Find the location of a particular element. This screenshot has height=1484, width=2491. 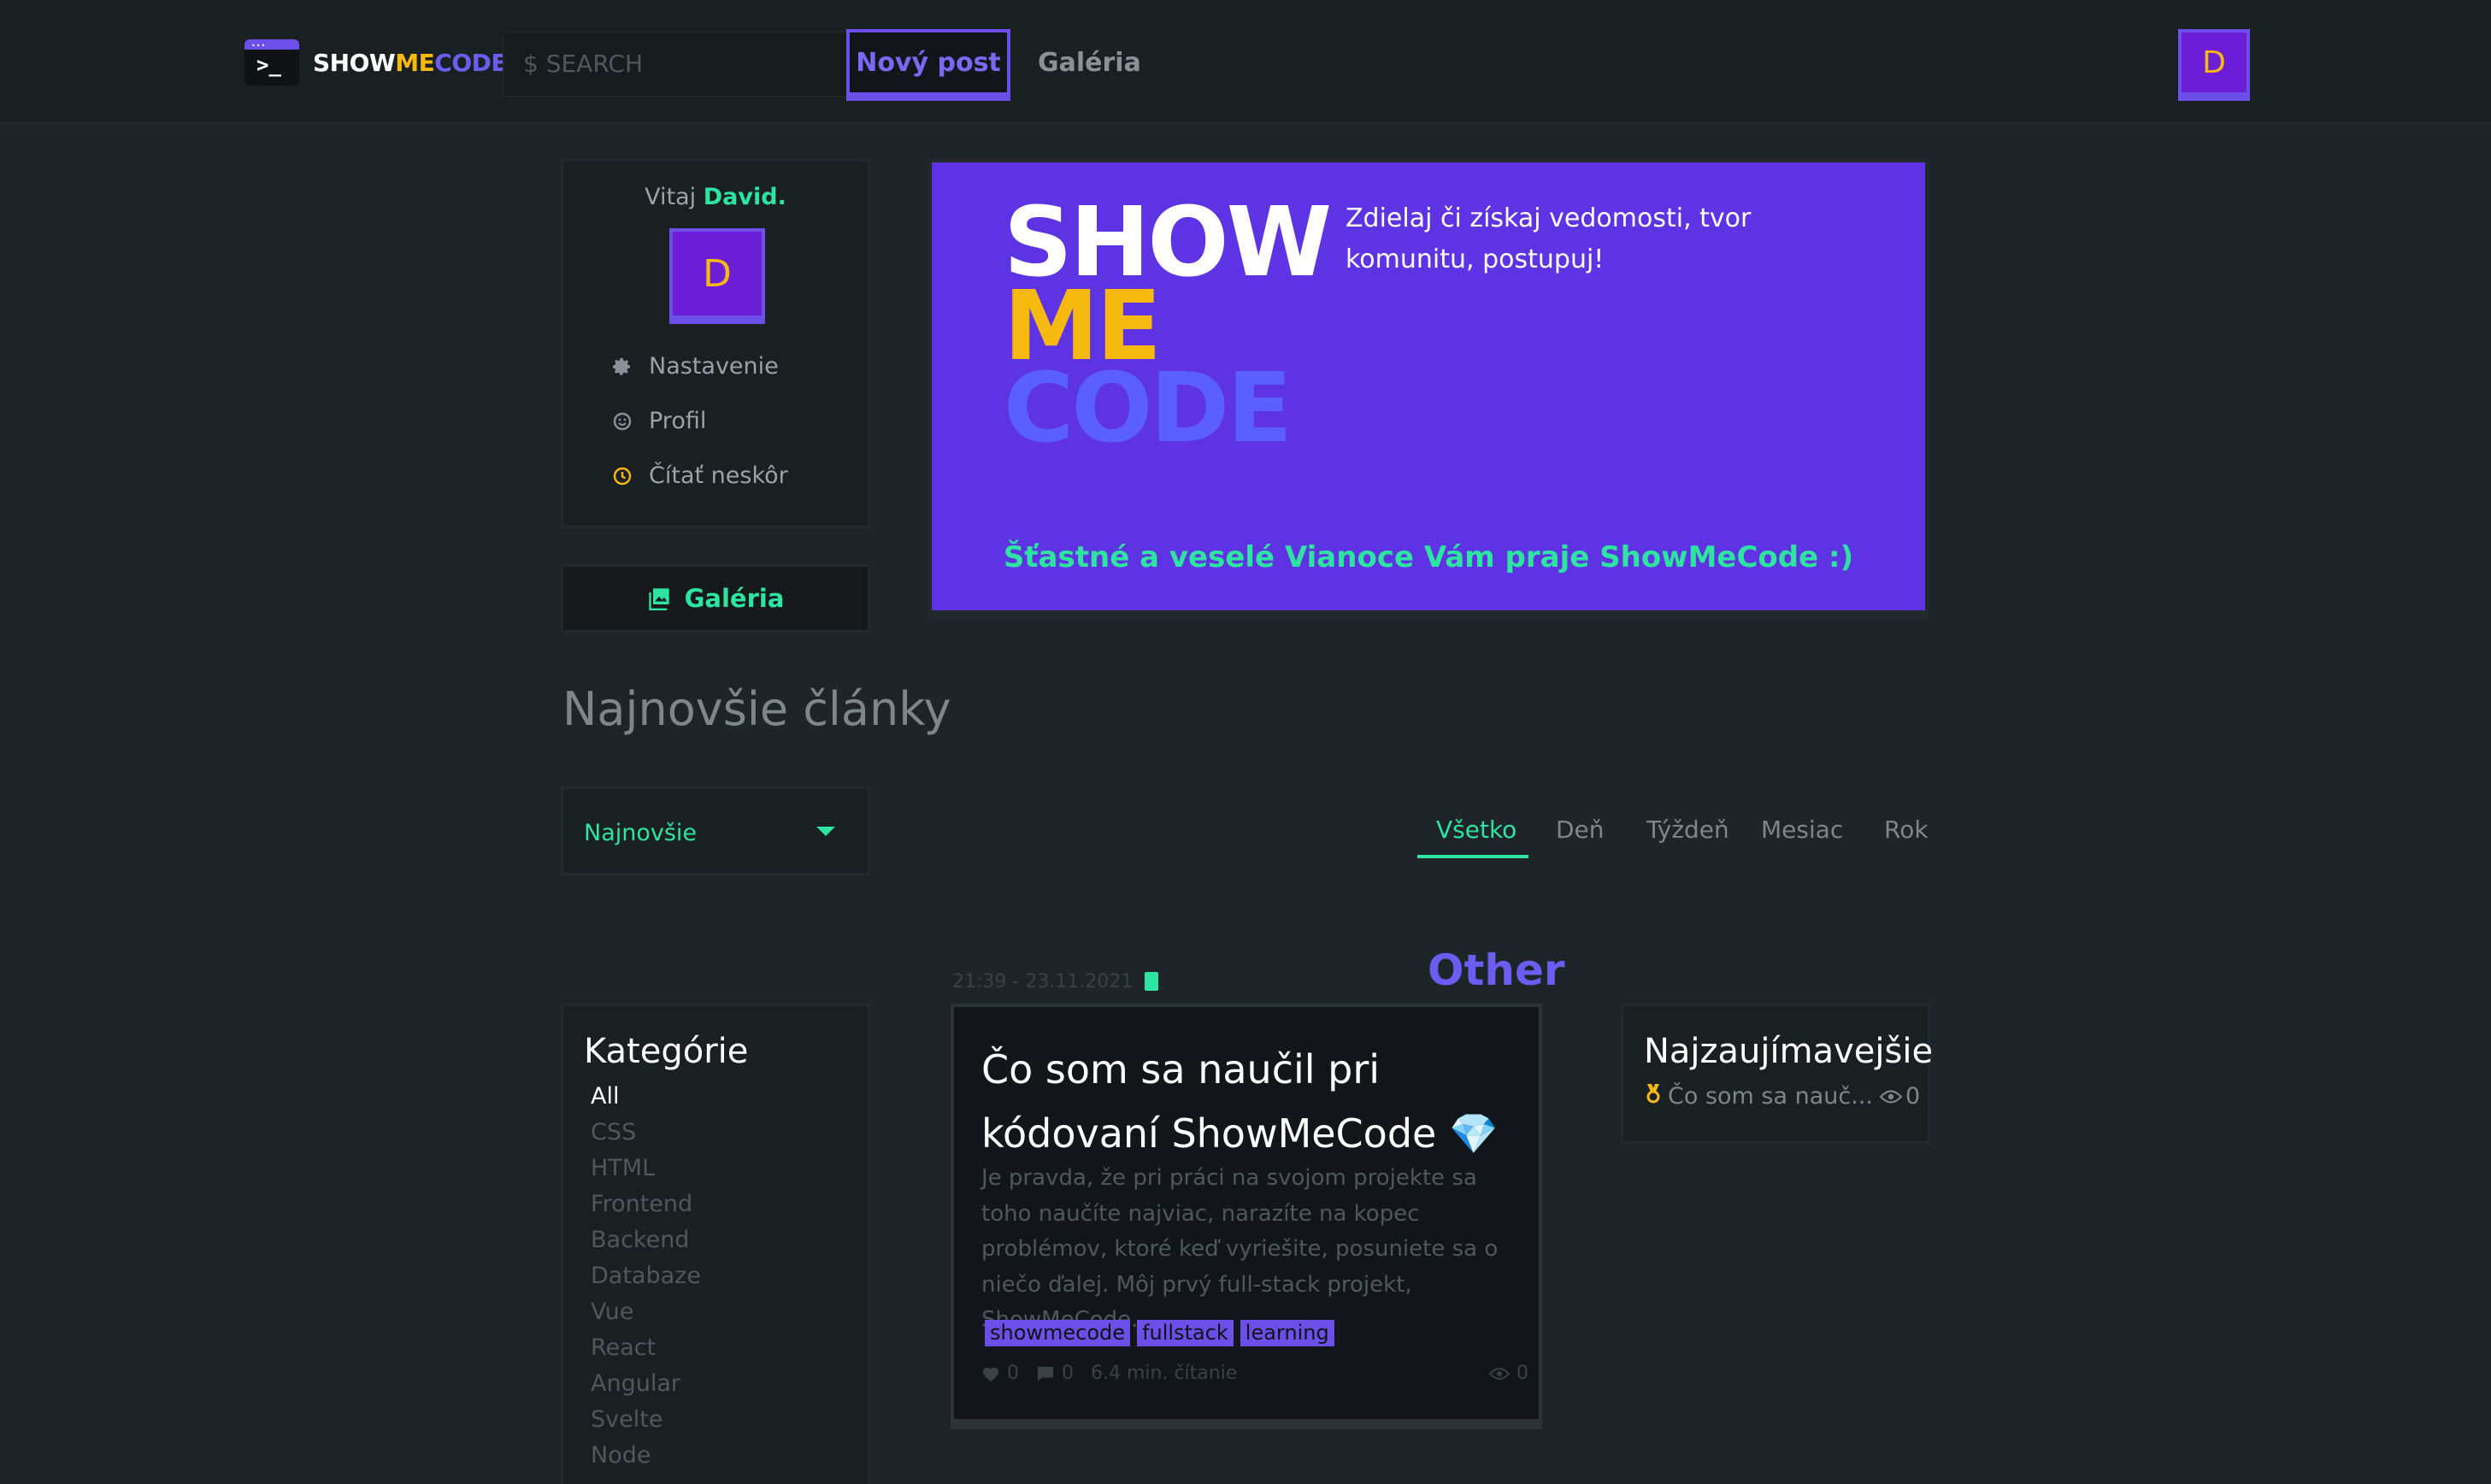

new-post-button: Nový post is located at coordinates (928, 65).